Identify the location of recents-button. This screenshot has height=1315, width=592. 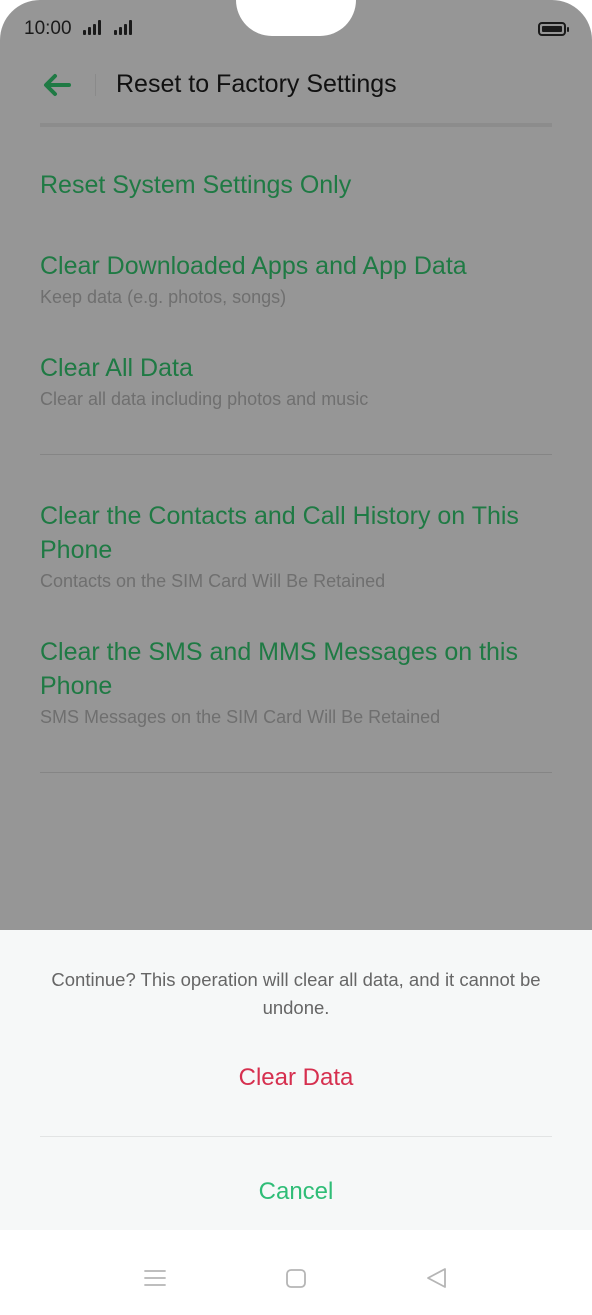
(155, 1278).